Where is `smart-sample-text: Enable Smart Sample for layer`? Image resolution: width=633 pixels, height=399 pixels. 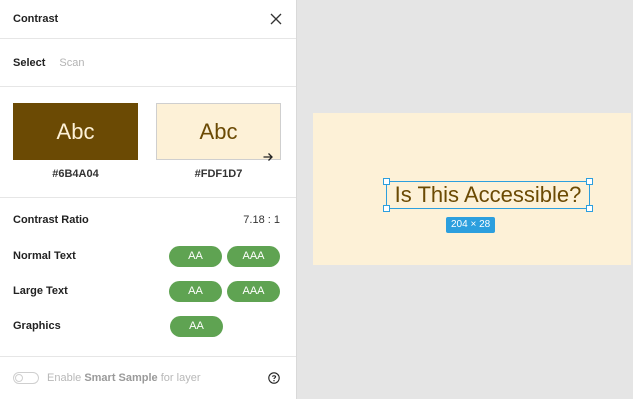
smart-sample-text: Enable Smart Sample for layer is located at coordinates (124, 378).